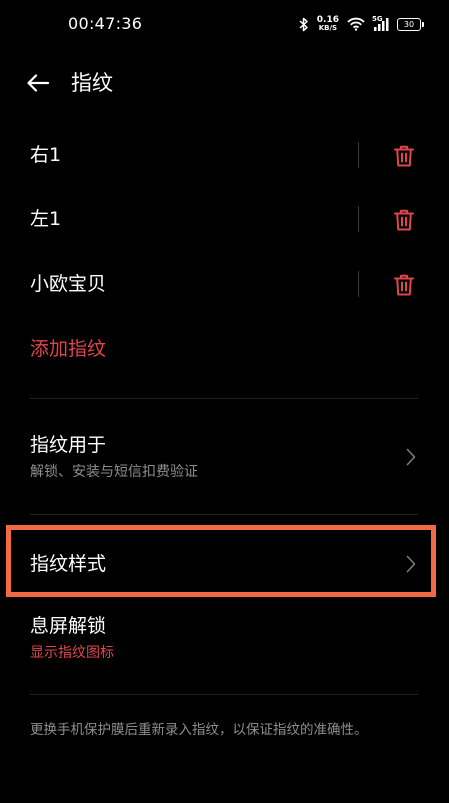  Describe the element at coordinates (224, 24) in the screenshot. I see `status-bar: 00:47:36 0.16 KB/S 5G 30` at that location.